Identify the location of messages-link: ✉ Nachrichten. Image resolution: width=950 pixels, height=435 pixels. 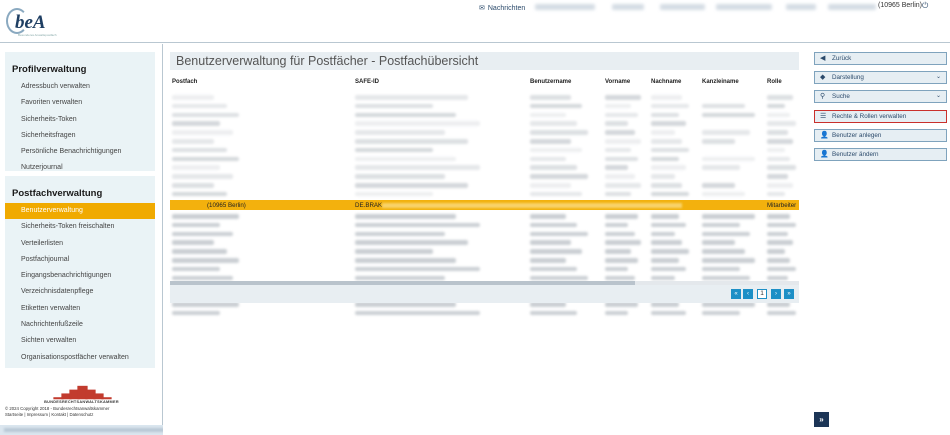
(502, 8).